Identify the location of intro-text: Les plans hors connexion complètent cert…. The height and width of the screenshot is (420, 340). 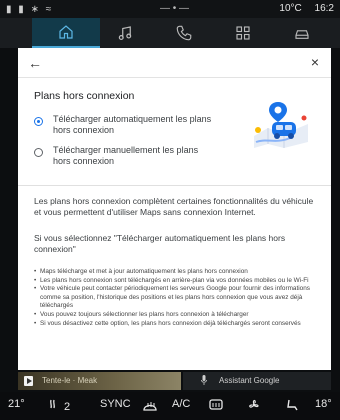
(174, 206).